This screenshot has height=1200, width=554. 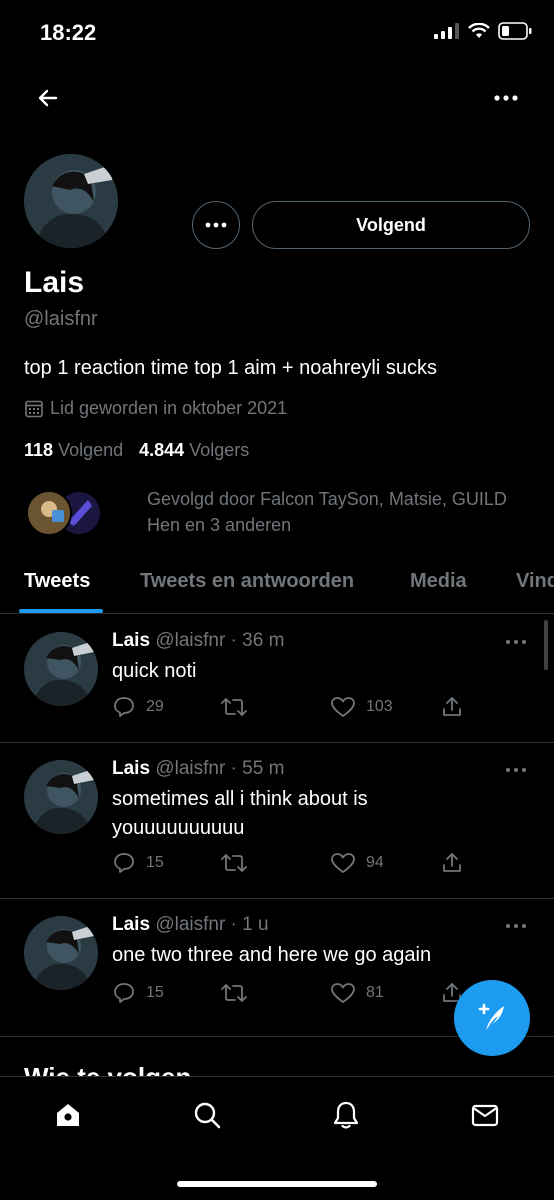 I want to click on back-button, so click(x=48, y=98).